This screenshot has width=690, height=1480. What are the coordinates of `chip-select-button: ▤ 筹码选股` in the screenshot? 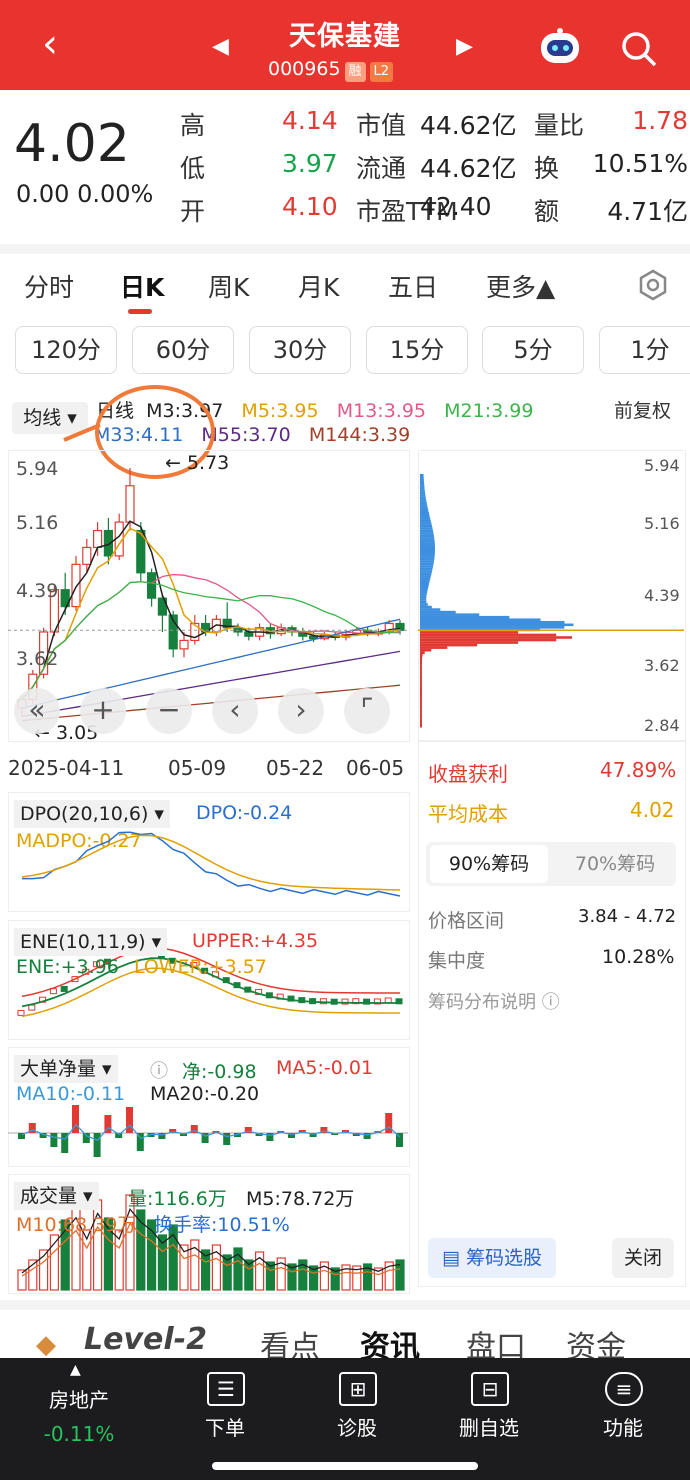 It's located at (492, 1258).